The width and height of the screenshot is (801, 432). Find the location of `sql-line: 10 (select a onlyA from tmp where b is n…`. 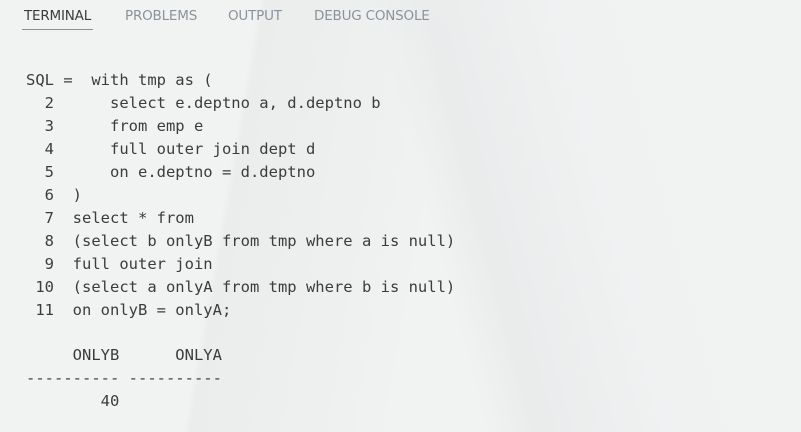

sql-line: 10 (select a onlyA from tmp where b is n… is located at coordinates (241, 287).